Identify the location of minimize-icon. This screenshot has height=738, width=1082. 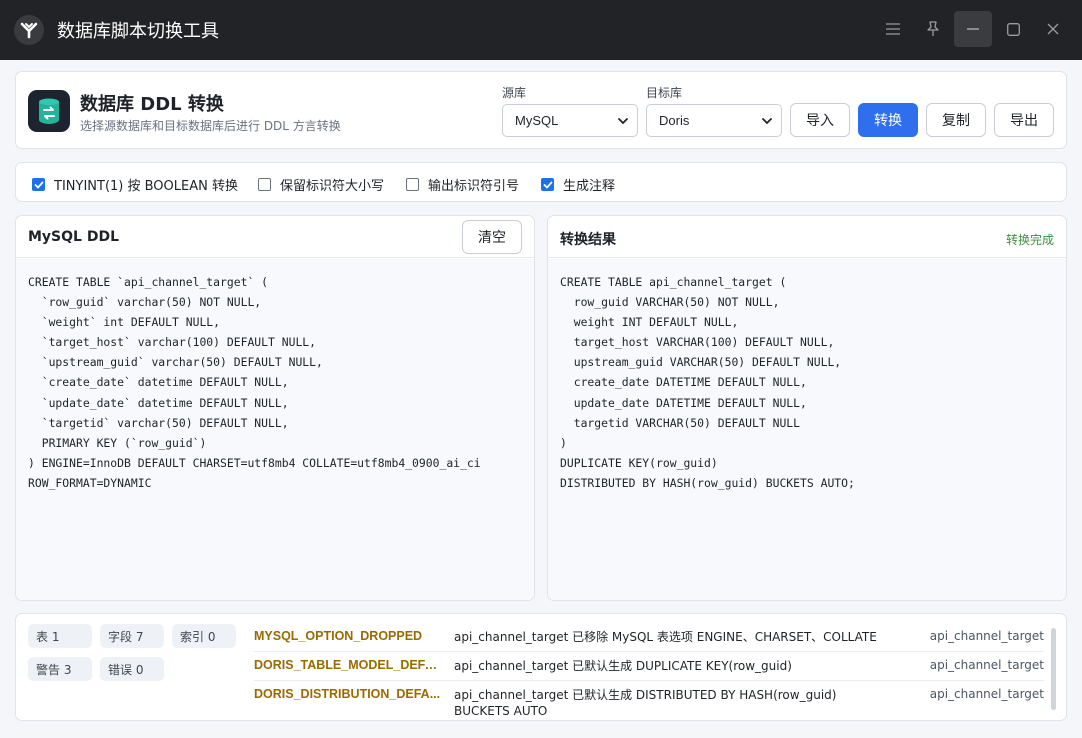
(973, 29).